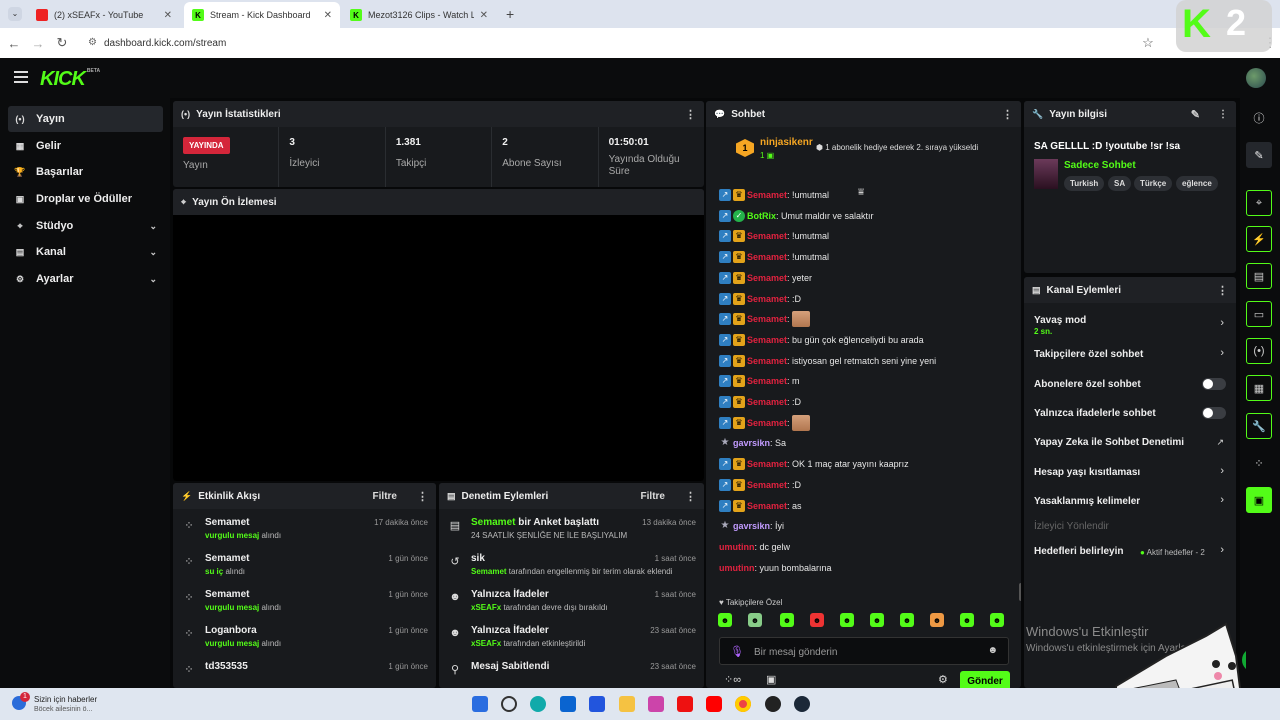 Image resolution: width=1280 pixels, height=720 pixels. Describe the element at coordinates (685, 704) in the screenshot. I see `netflix-icon` at that location.